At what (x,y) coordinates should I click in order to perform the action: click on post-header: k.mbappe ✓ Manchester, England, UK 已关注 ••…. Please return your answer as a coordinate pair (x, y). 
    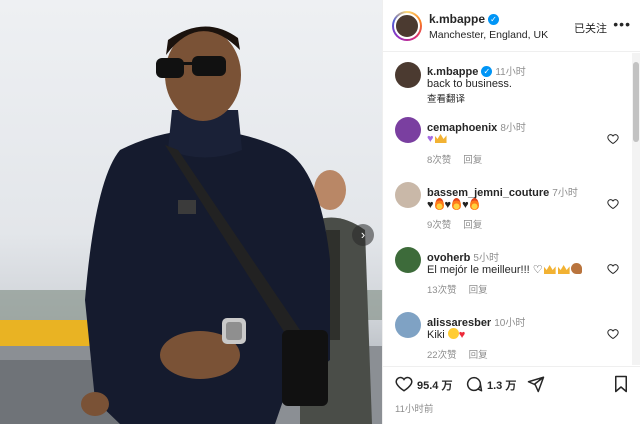
    Looking at the image, I should click on (511, 26).